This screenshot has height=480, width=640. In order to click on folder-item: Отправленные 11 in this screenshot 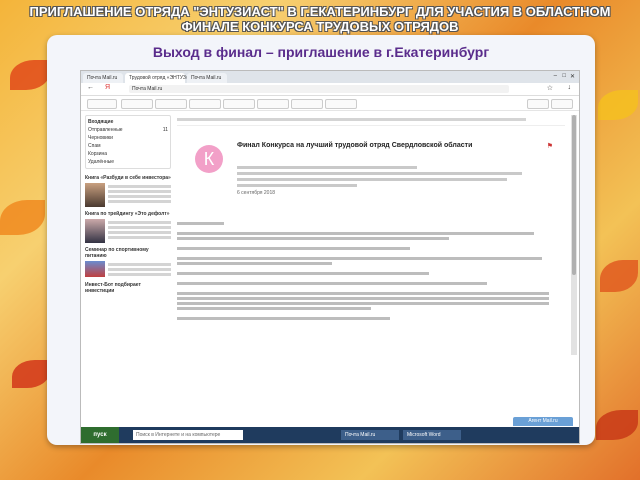, I will do `click(128, 130)`.